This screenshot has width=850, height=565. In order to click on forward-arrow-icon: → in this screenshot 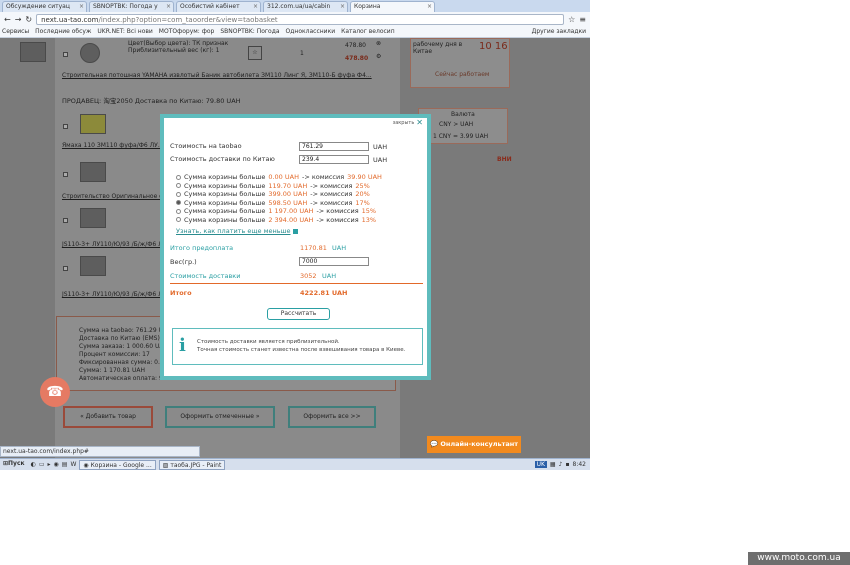, I will do `click(18, 19)`.